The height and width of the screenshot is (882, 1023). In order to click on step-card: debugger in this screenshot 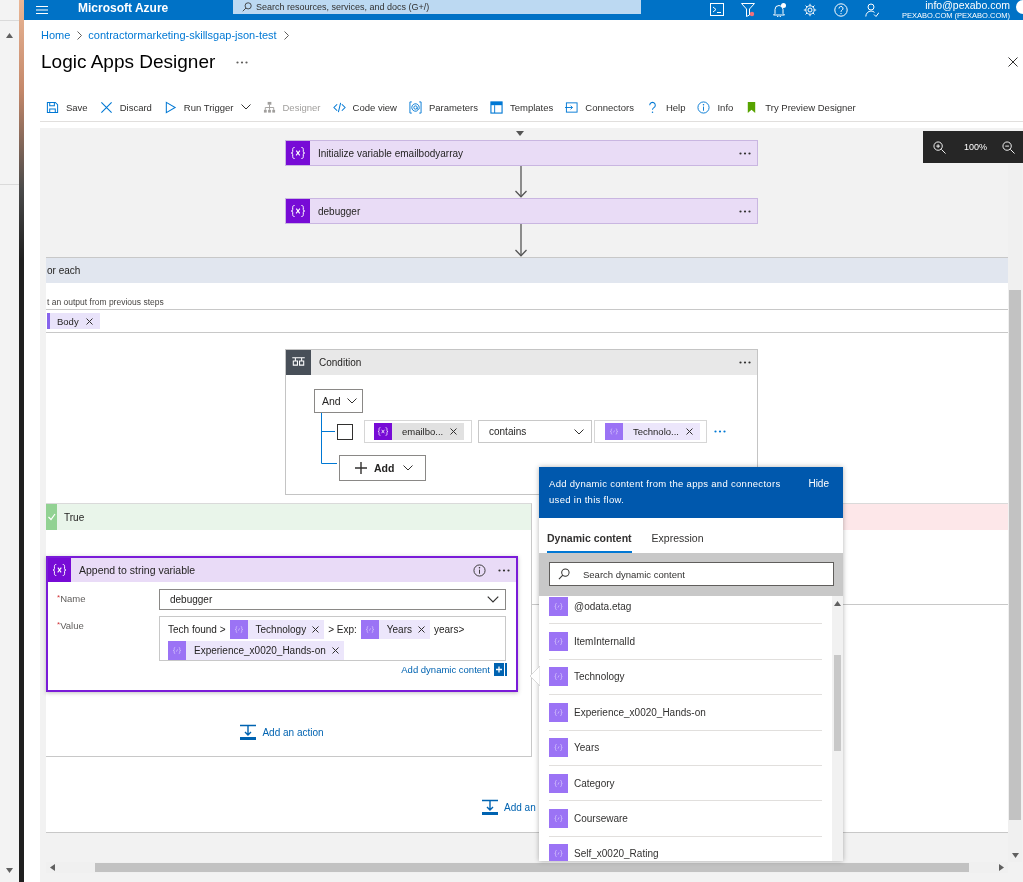, I will do `click(521, 211)`.